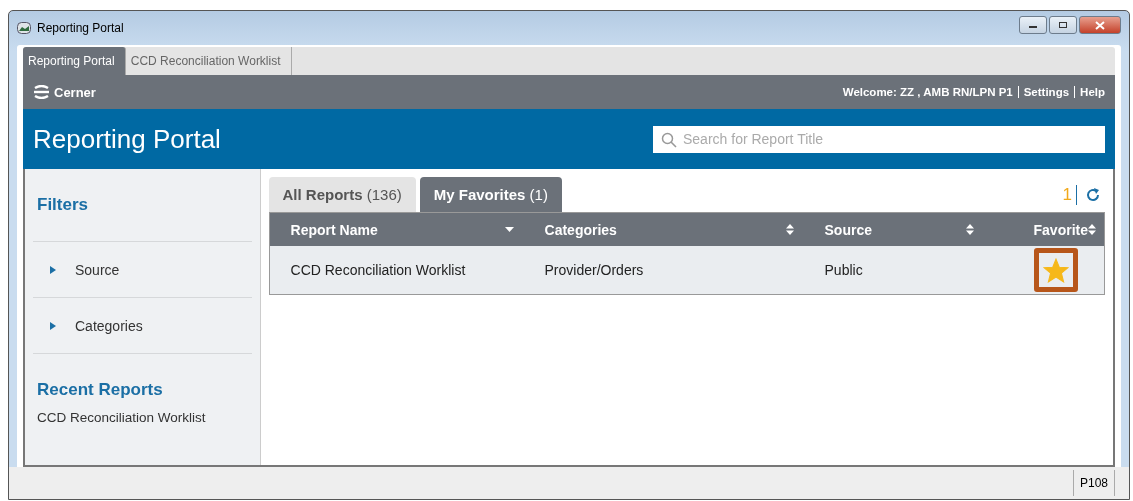  What do you see at coordinates (490, 194) in the screenshot?
I see `report-tab: My Favorites (1)` at bounding box center [490, 194].